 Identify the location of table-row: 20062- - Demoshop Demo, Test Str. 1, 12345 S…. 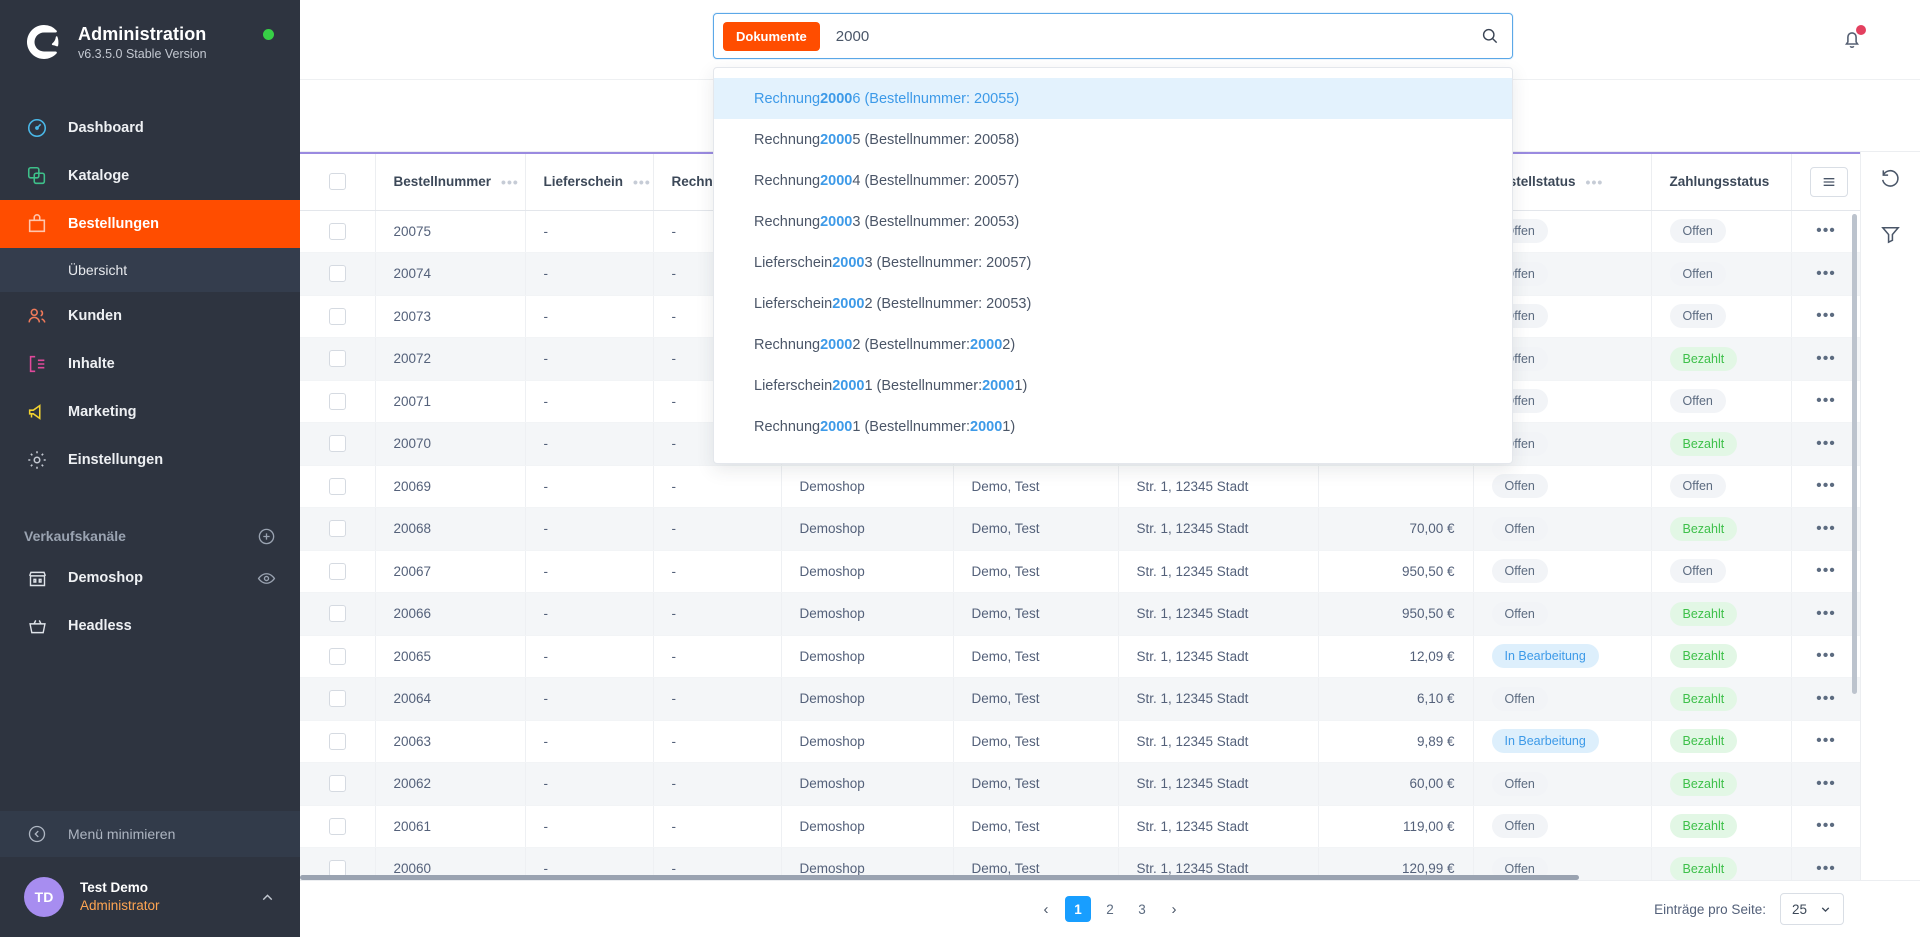
(1080, 784).